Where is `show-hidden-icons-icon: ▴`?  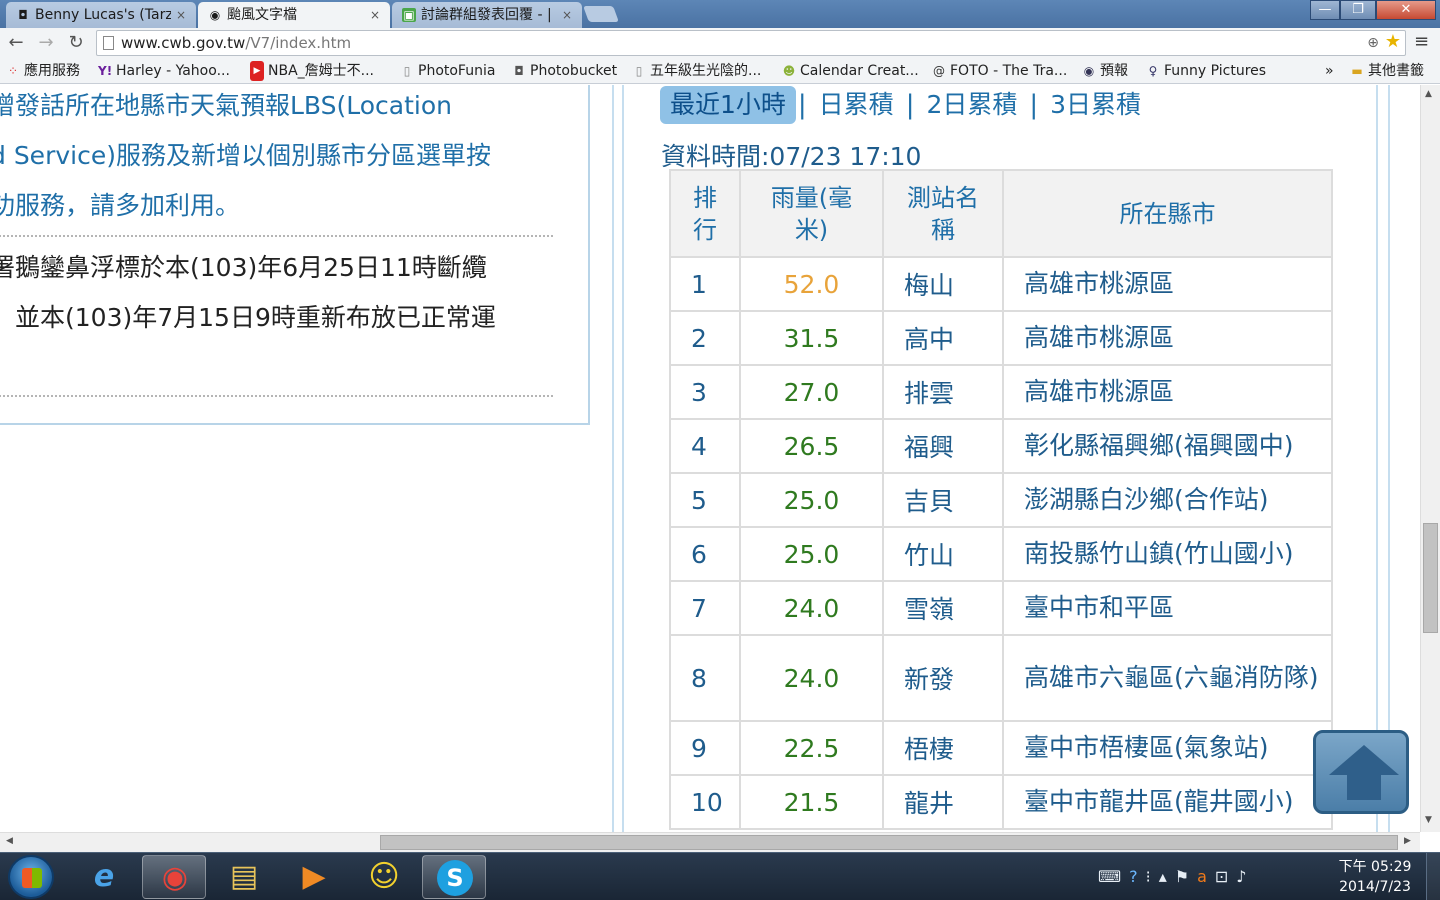
show-hidden-icons-icon: ▴ is located at coordinates (1163, 878).